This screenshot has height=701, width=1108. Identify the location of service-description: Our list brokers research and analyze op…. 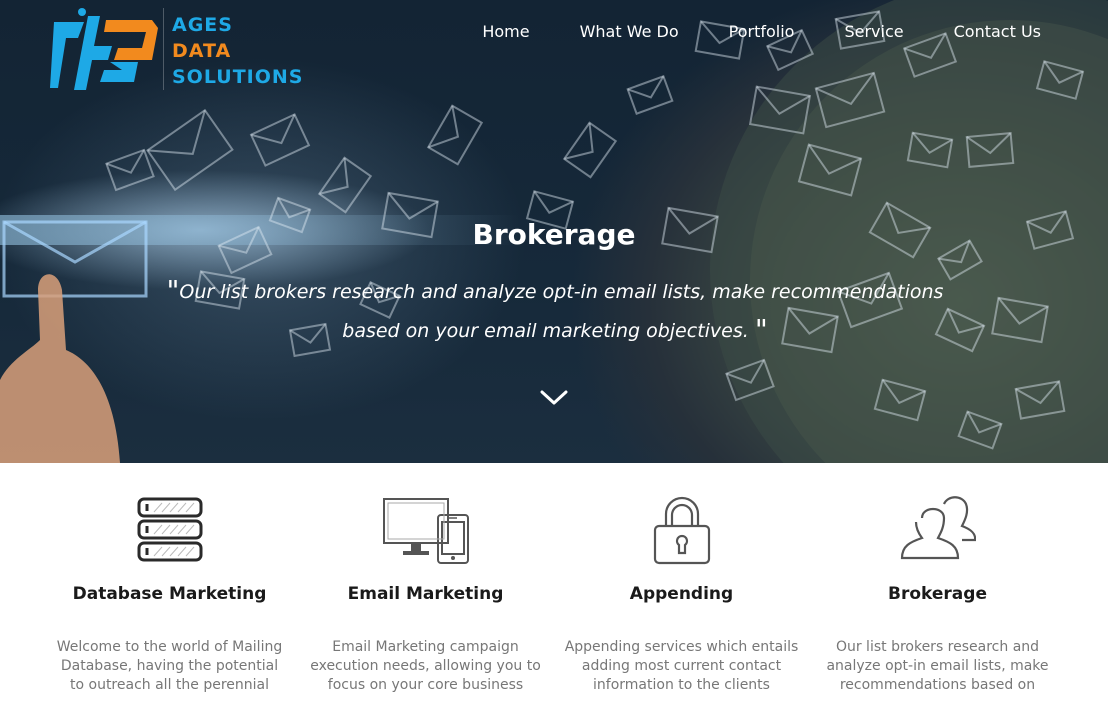
(937, 666).